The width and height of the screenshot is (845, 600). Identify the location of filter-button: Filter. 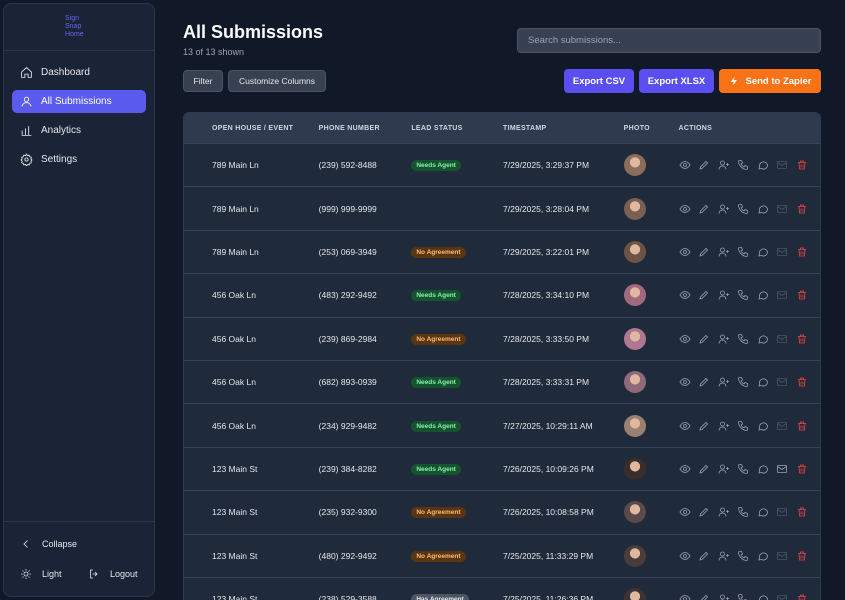
(203, 81).